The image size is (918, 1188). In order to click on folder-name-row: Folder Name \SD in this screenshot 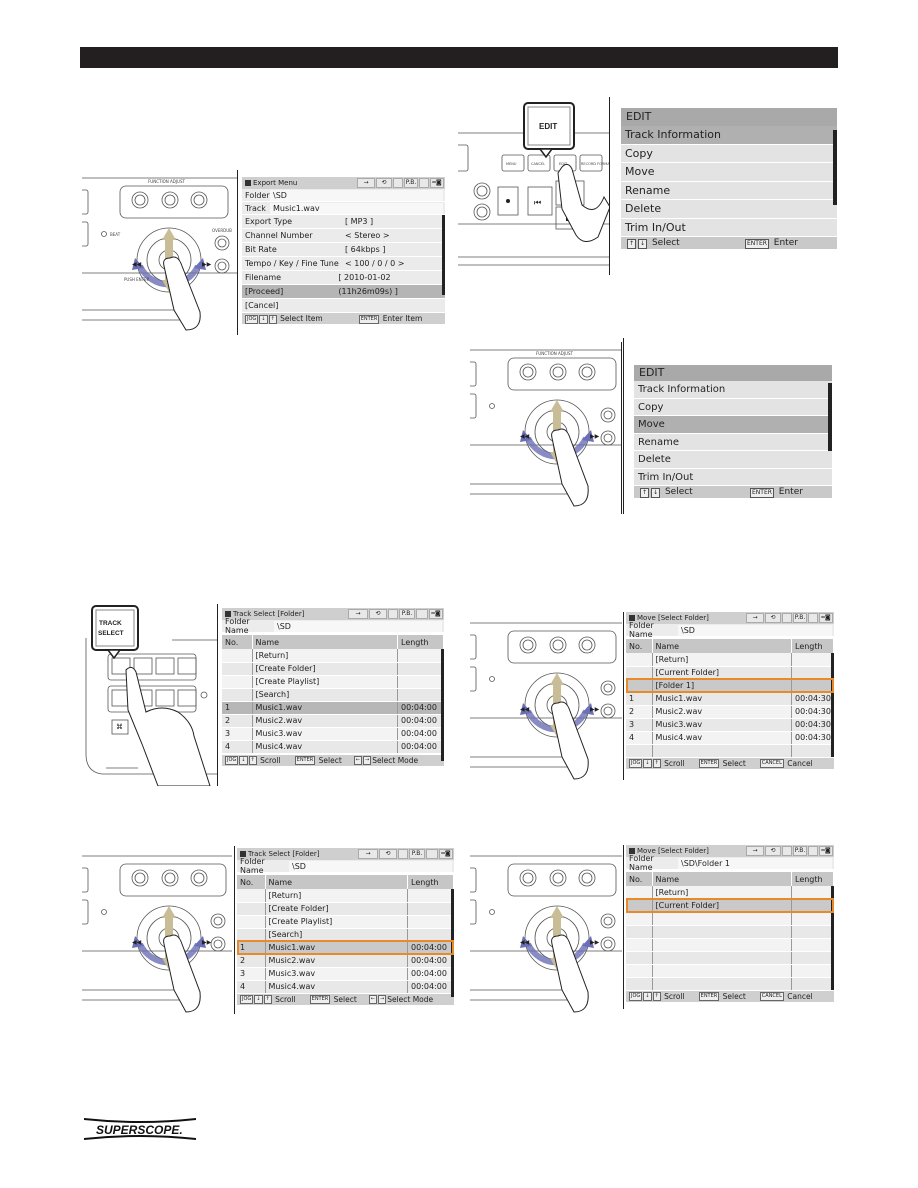, I will do `click(730, 630)`.